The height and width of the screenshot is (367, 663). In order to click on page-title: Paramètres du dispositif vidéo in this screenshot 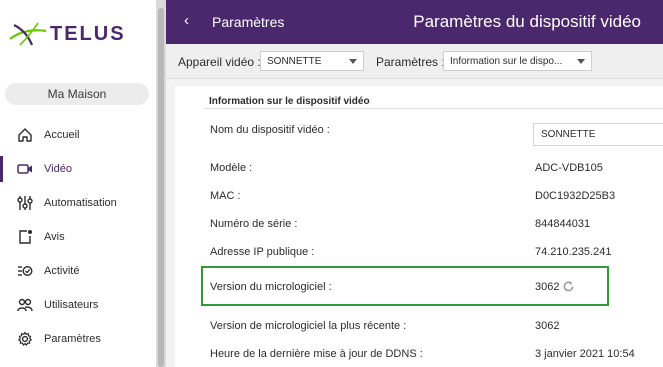, I will do `click(527, 21)`.